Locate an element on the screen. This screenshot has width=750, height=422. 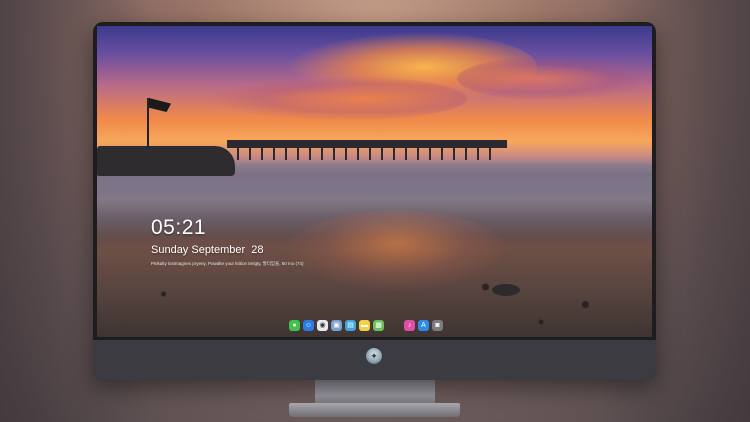
dock: ● ☺ ◉ ▣ ▤ ▬ ▦ ♪ A ◙ is located at coordinates (366, 325).